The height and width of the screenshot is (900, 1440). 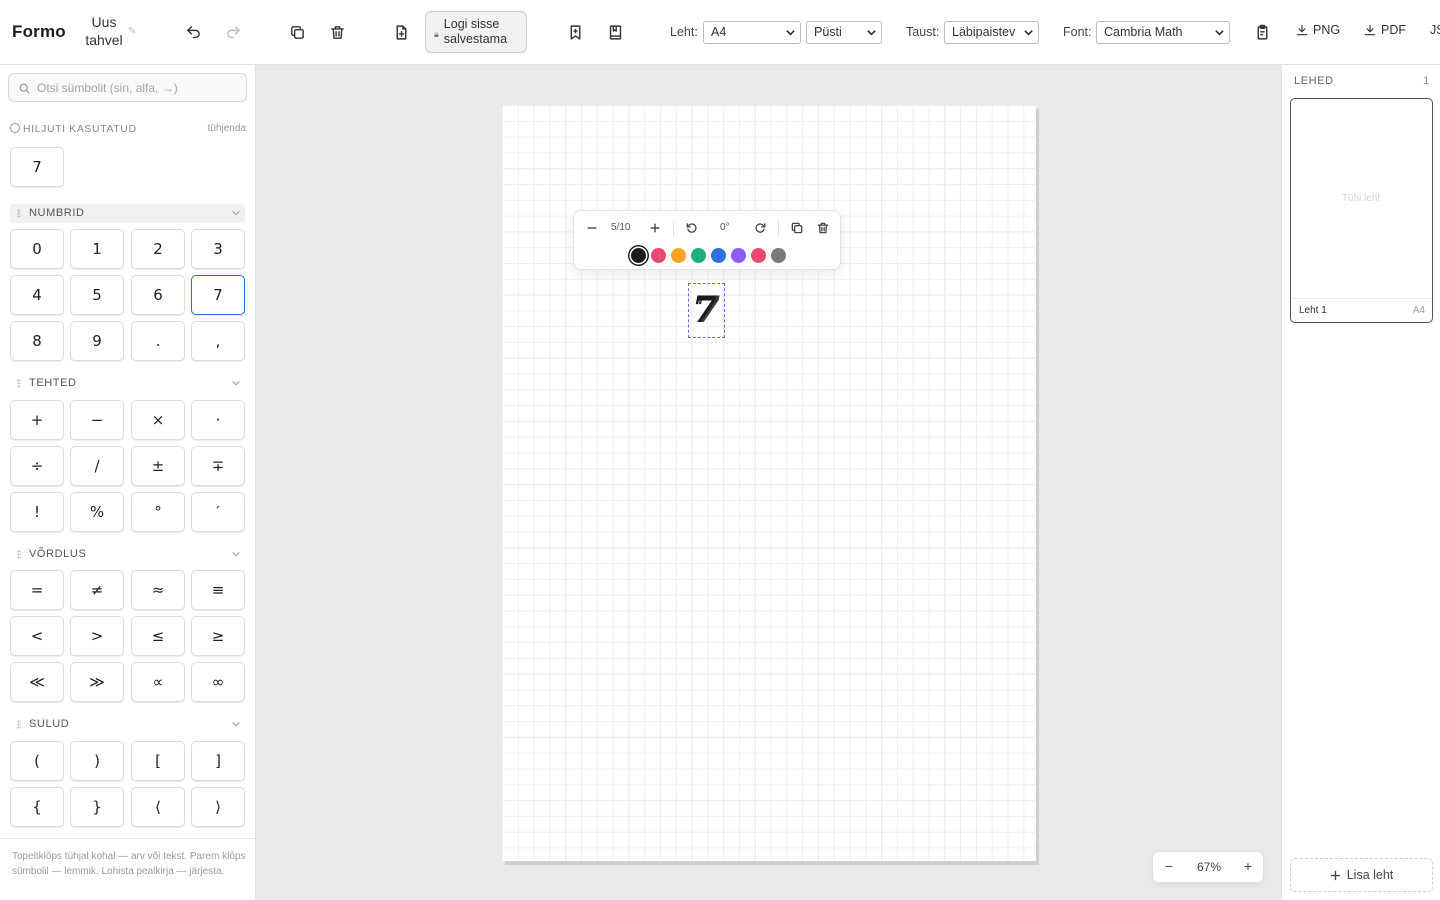 I want to click on number-key: 4, so click(x=37, y=295).